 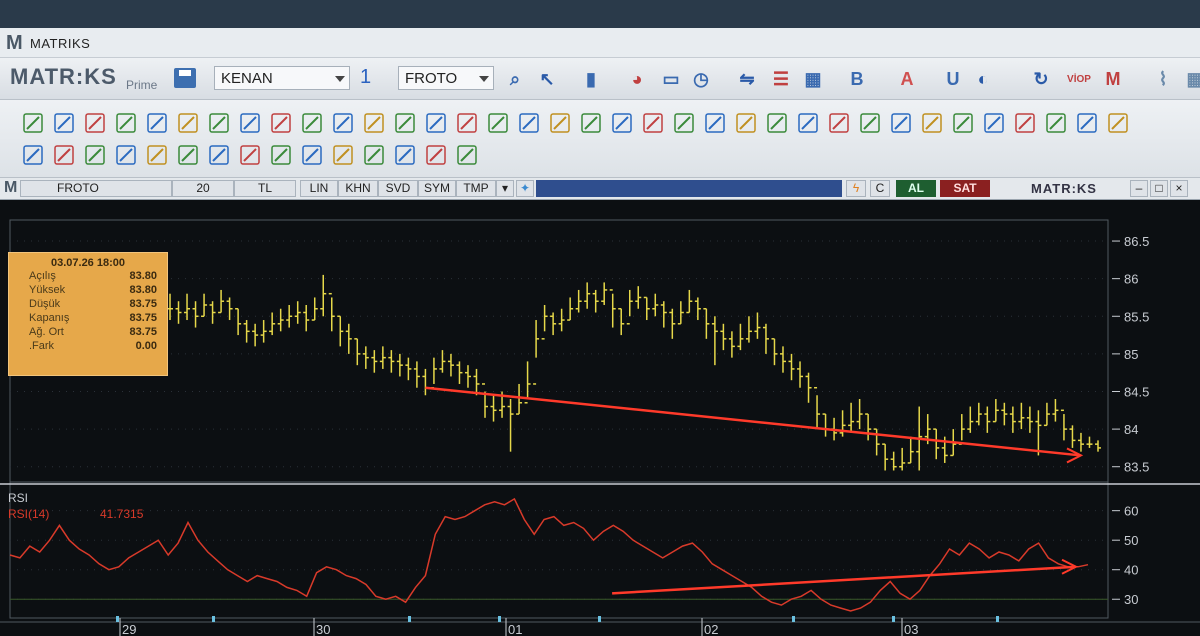 What do you see at coordinates (96, 188) in the screenshot?
I see `chart-symbol: FROTO` at bounding box center [96, 188].